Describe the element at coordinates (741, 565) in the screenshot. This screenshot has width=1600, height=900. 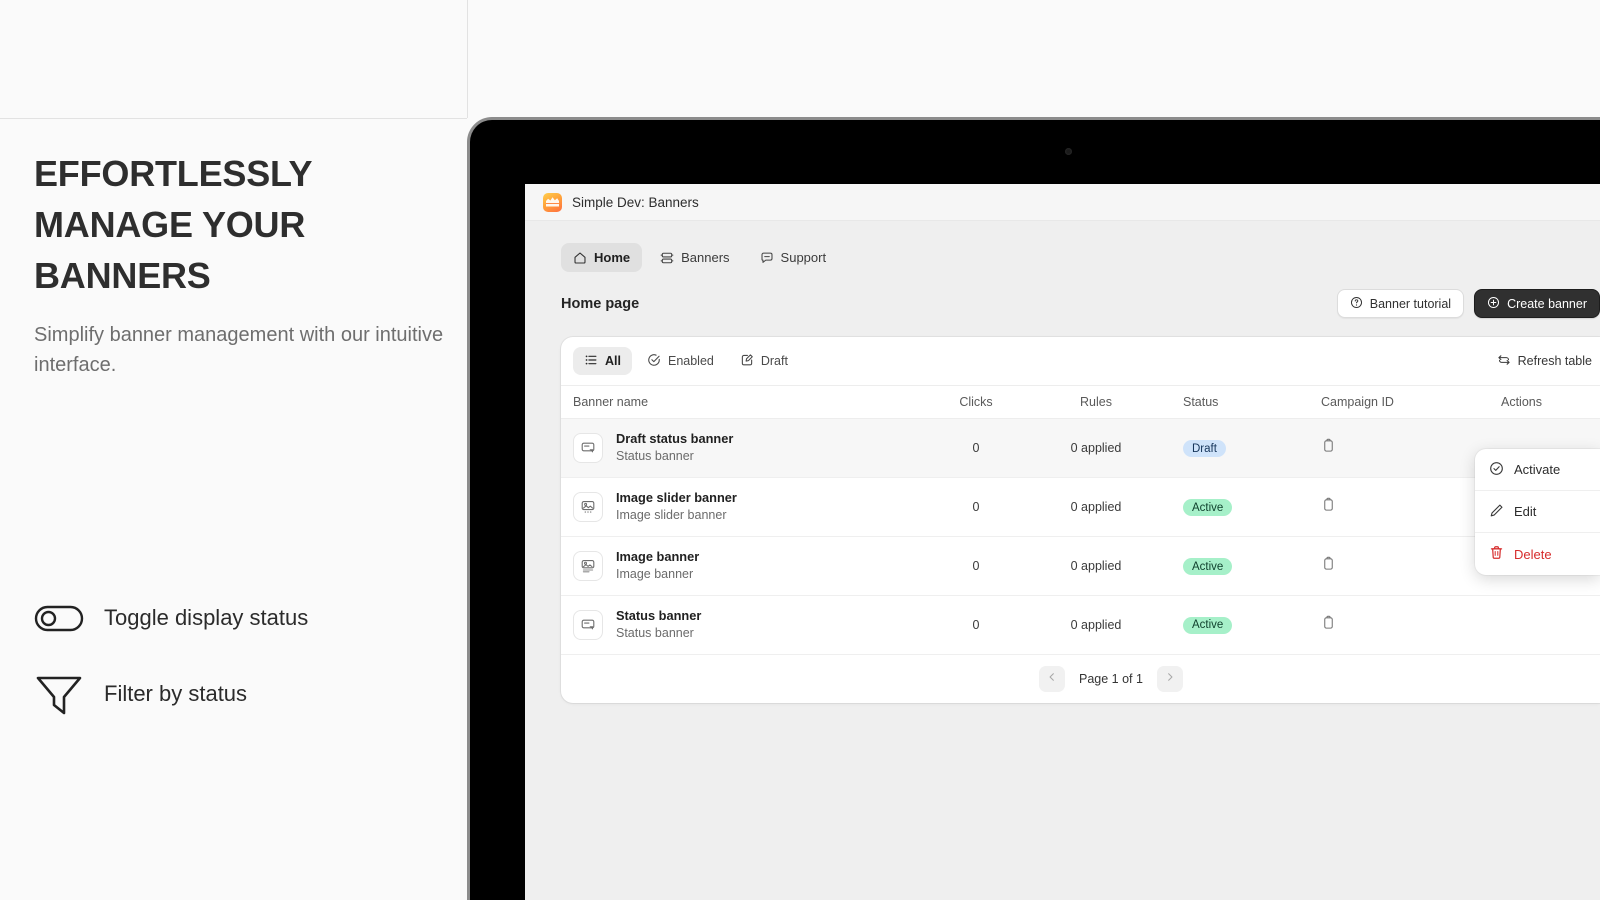
I see `cell-banner-name: Image banner Image banner` at that location.